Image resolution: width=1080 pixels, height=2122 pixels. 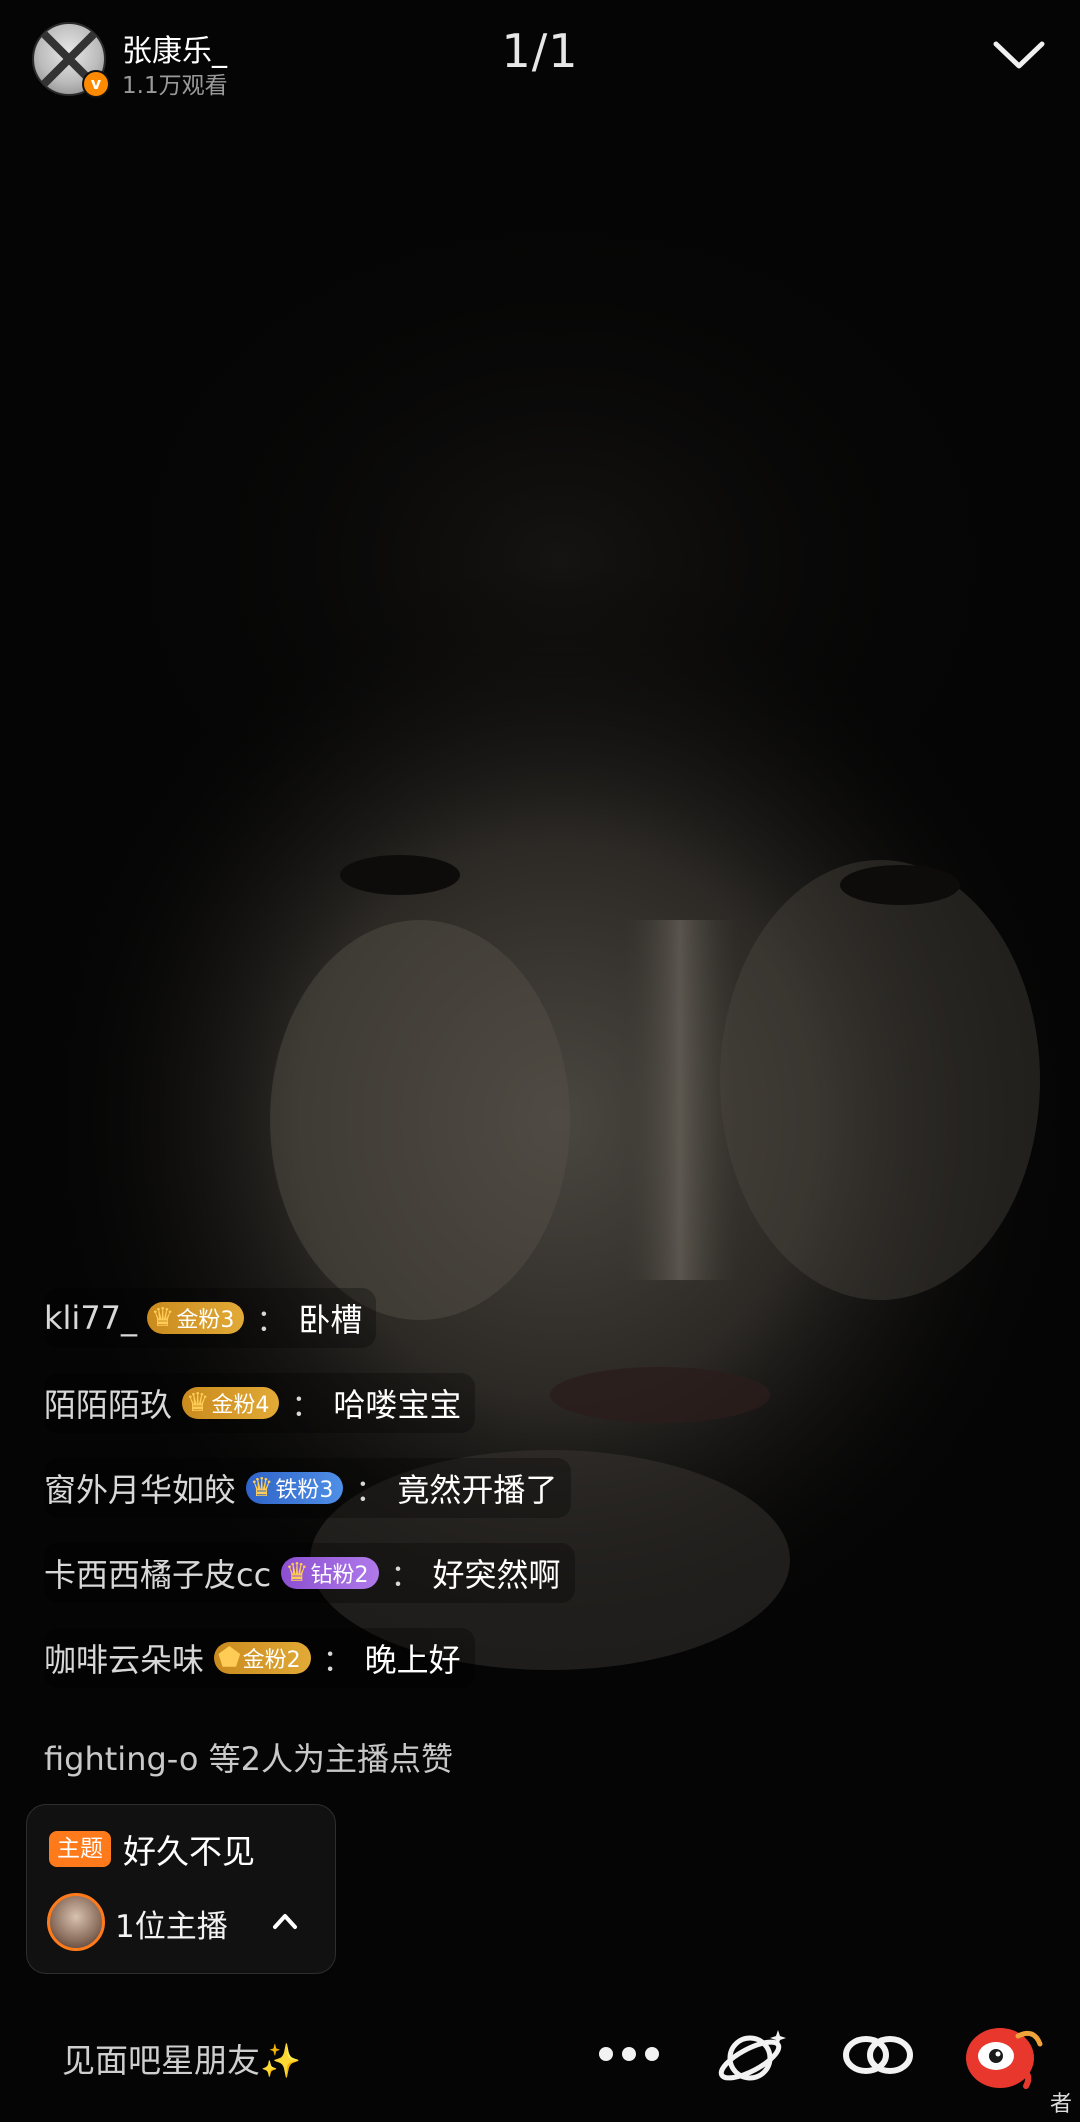 I want to click on planet-icon, so click(x=754, y=2055).